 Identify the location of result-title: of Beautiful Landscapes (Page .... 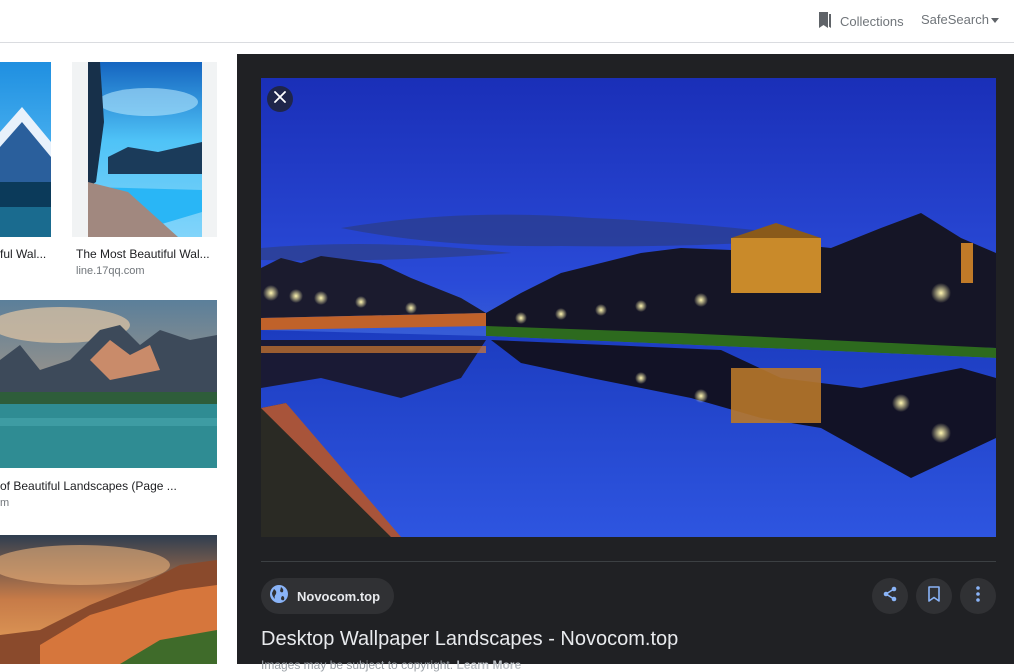
(108, 486).